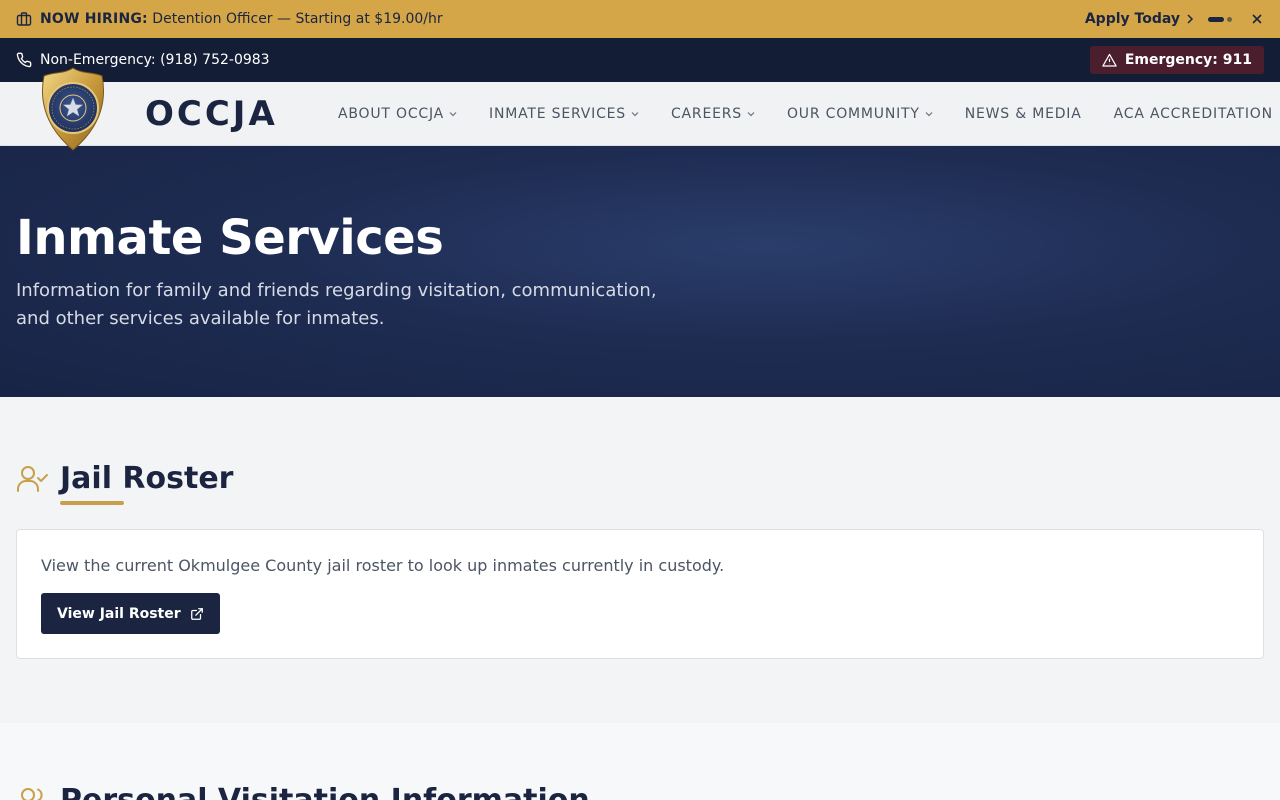 The image size is (1280, 800). I want to click on nav-item-aca-accreditation: ACA ACCREDITATION, so click(1193, 114).